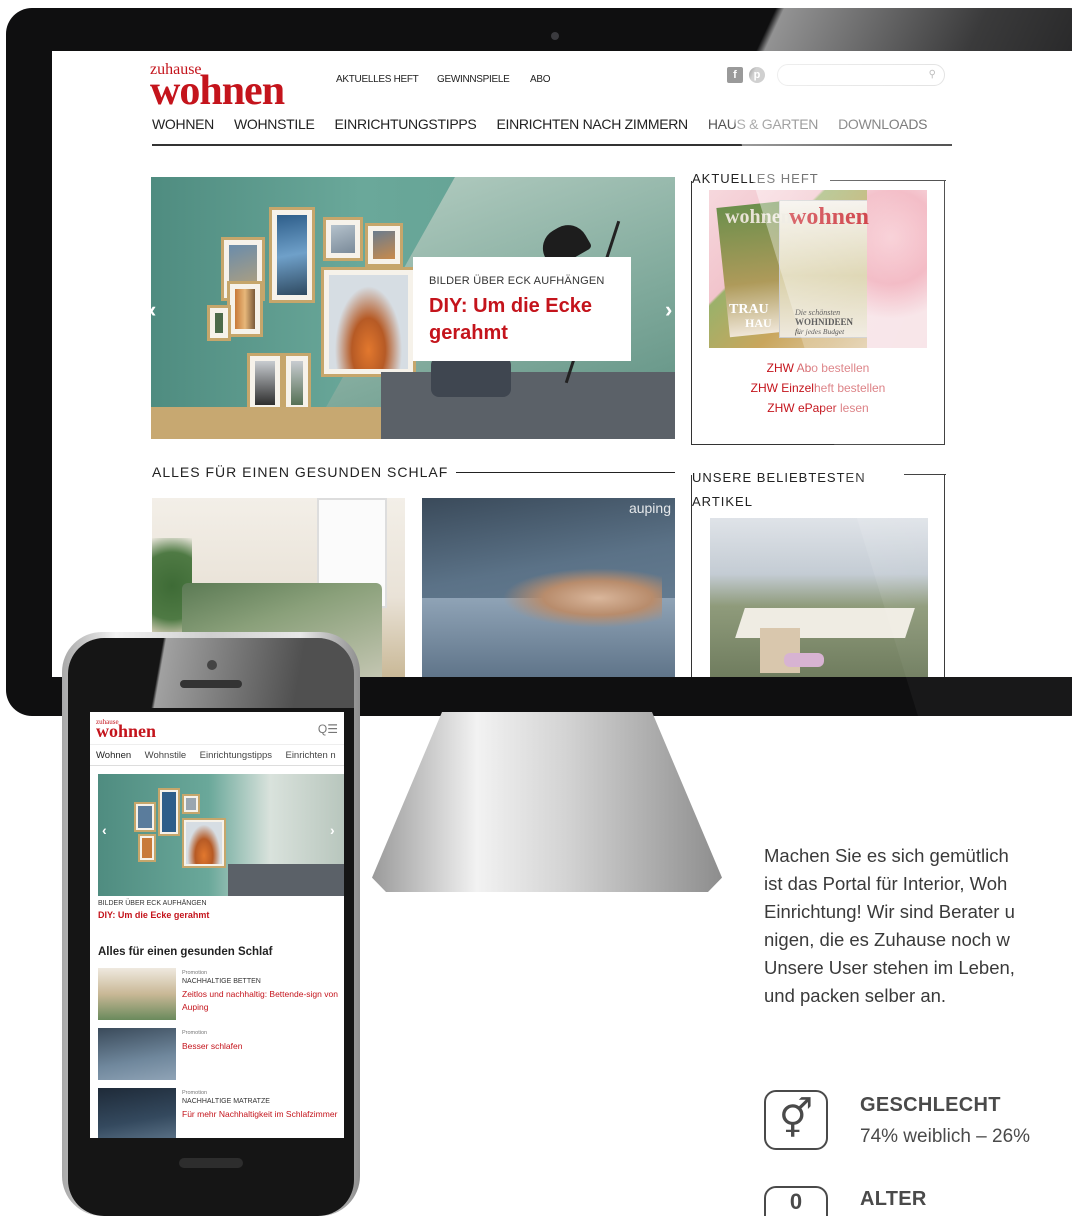  I want to click on phone-camera, so click(212, 665).